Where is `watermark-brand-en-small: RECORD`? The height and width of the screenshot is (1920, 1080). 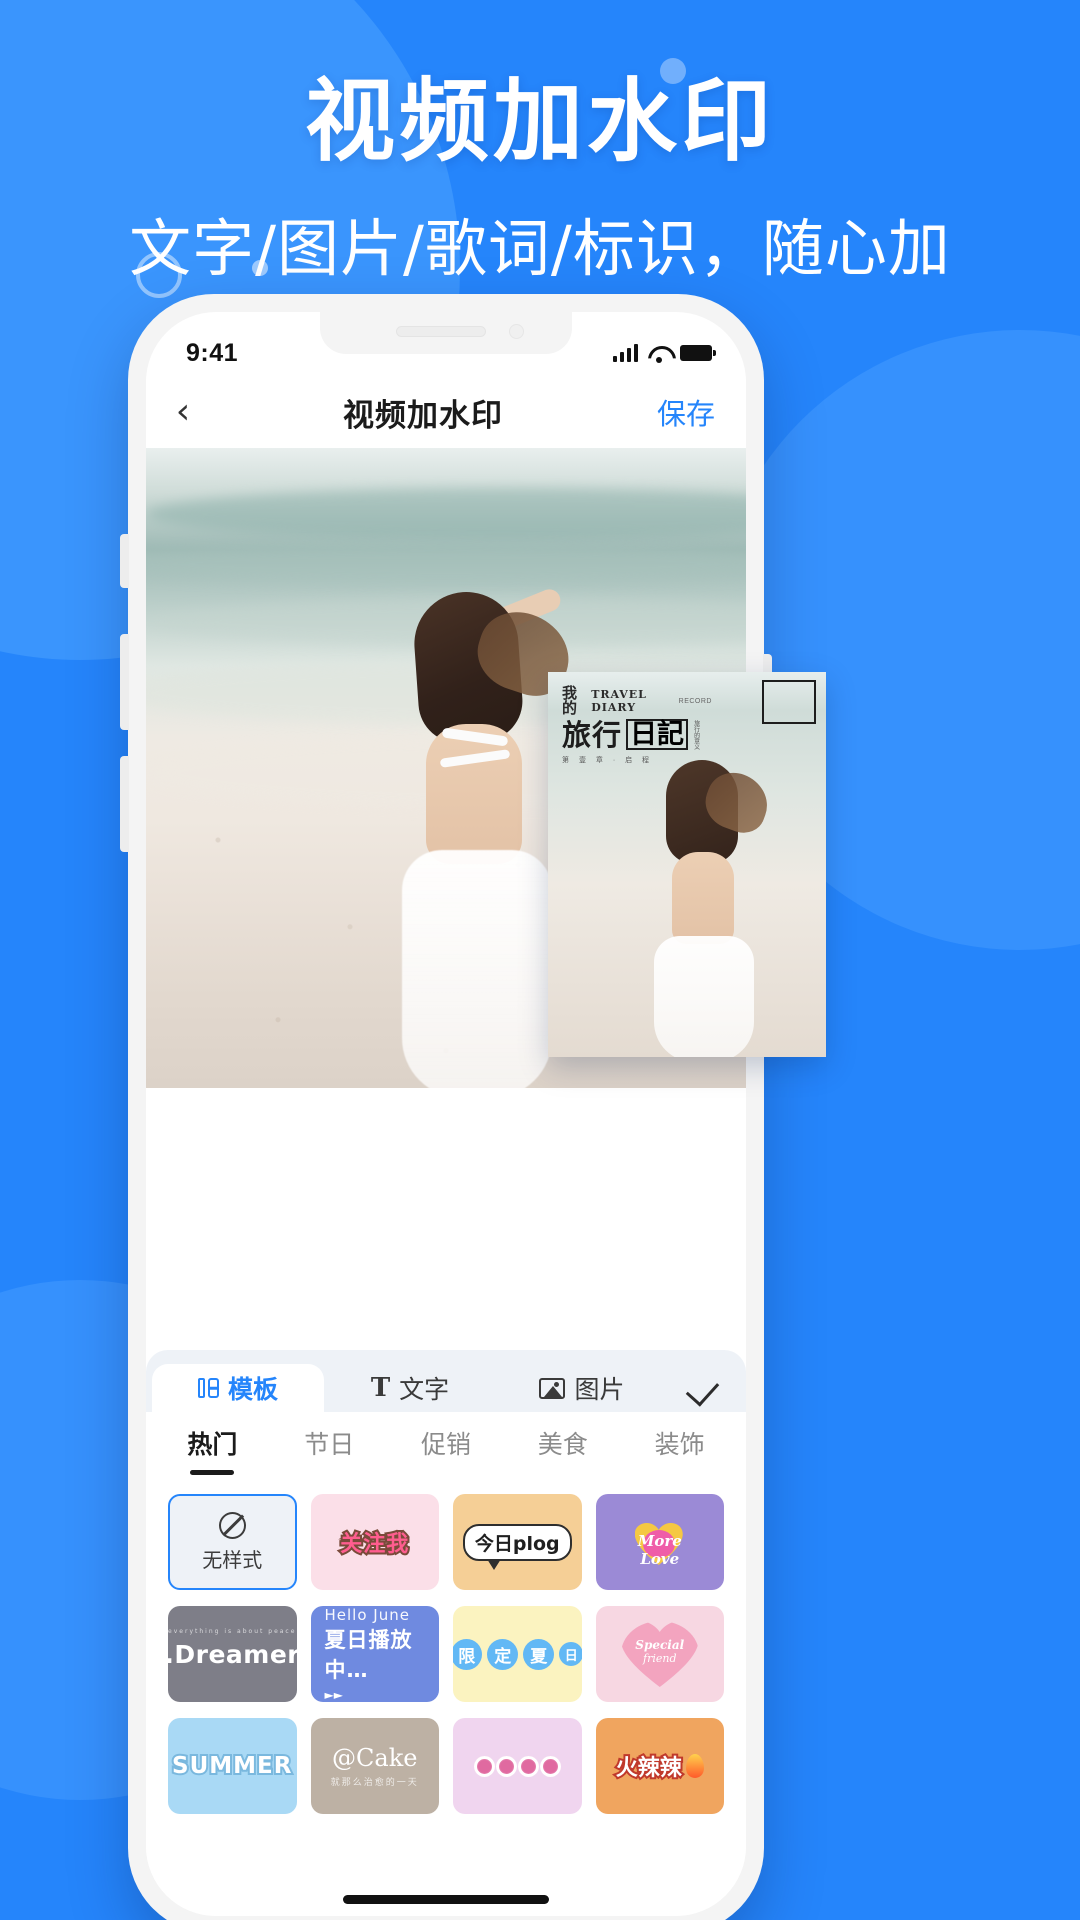 watermark-brand-en-small: RECORD is located at coordinates (695, 701).